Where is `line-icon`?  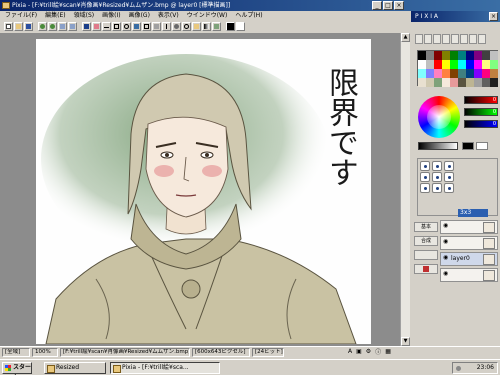 line-icon is located at coordinates (106, 26).